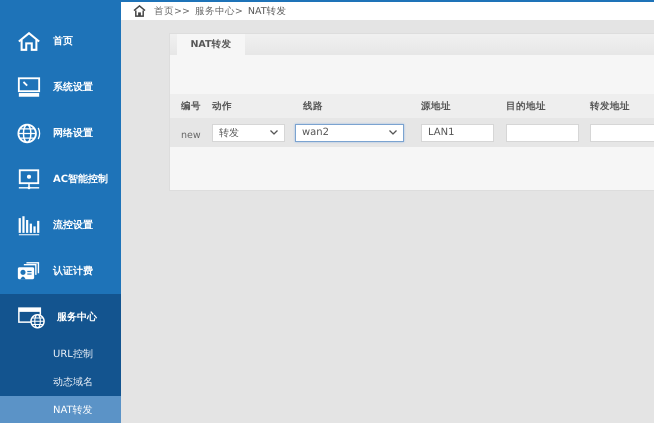 The width and height of the screenshot is (654, 423). I want to click on home-icon, so click(139, 11).